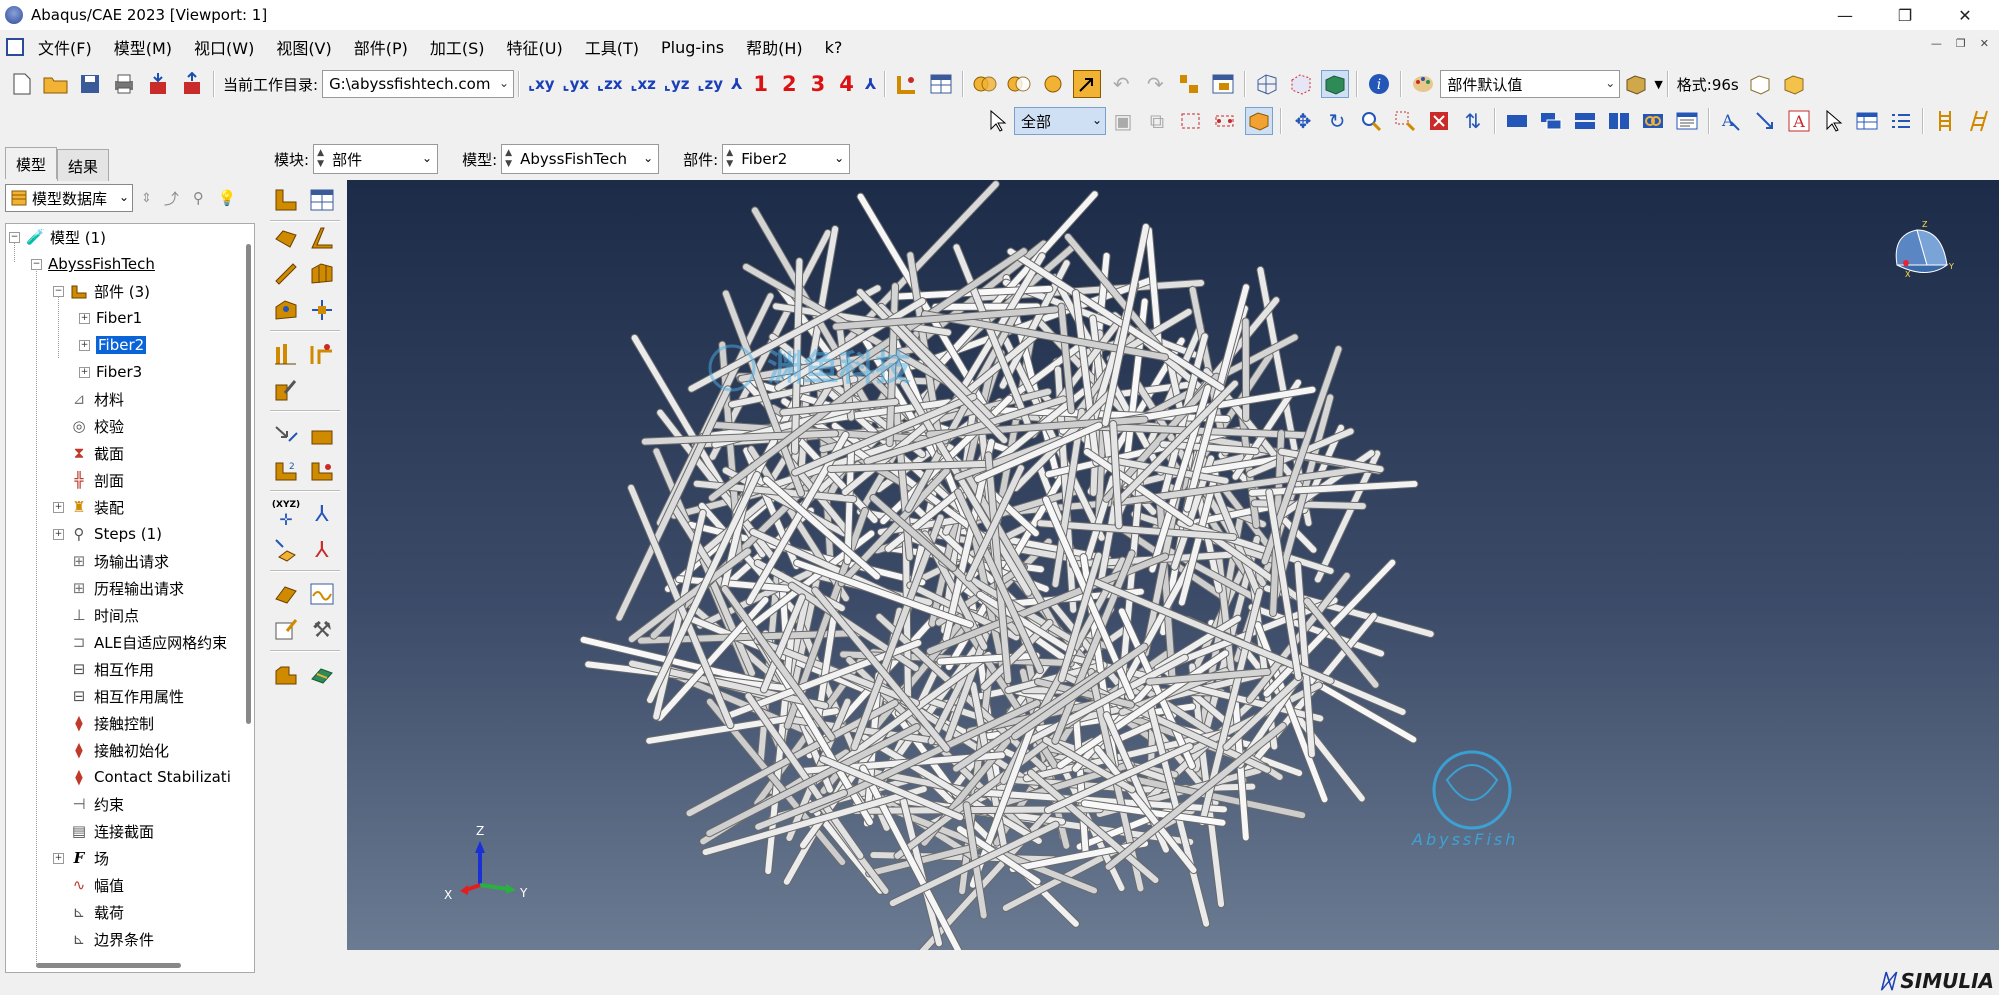  What do you see at coordinates (1961, 43) in the screenshot?
I see `mdi-restore-icon: ❐` at bounding box center [1961, 43].